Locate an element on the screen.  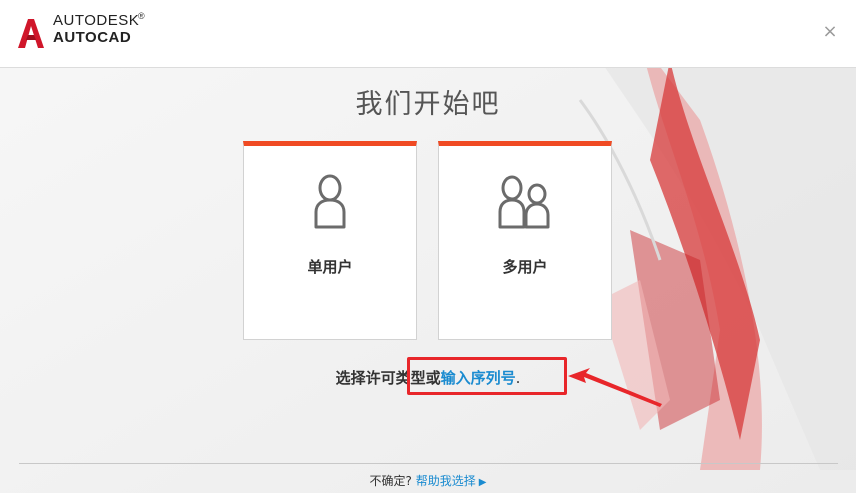
page-title: 我们开始吧 is located at coordinates (428, 104).